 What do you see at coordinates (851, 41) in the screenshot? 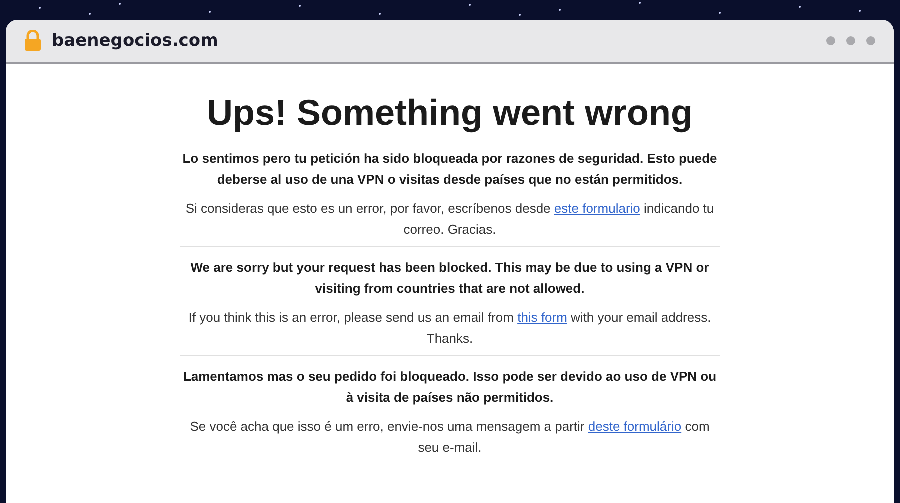
I see `window-dots-icon` at bounding box center [851, 41].